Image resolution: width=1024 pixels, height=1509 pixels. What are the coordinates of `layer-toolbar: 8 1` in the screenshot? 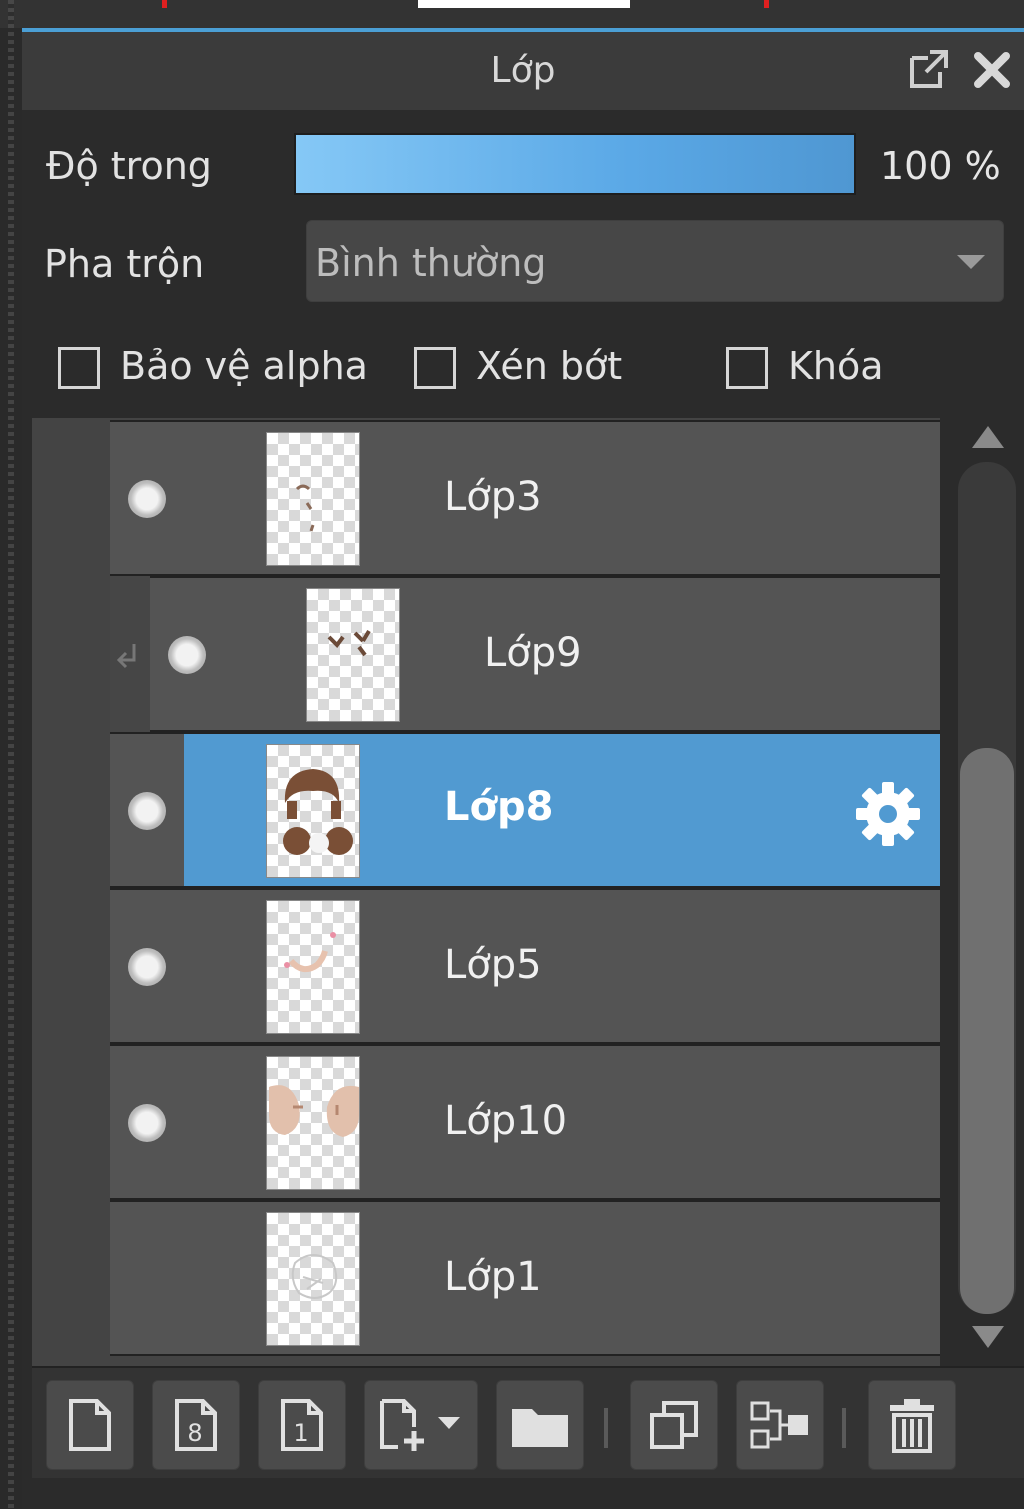 It's located at (528, 1422).